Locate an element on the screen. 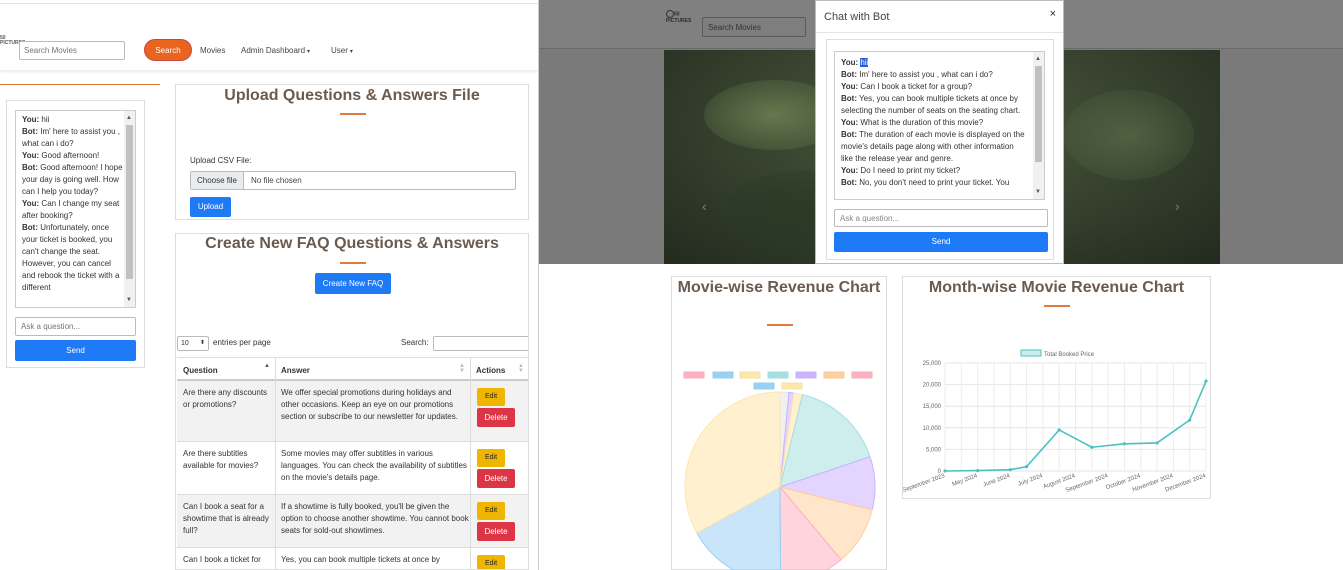  selected-text: hii is located at coordinates (864, 62).